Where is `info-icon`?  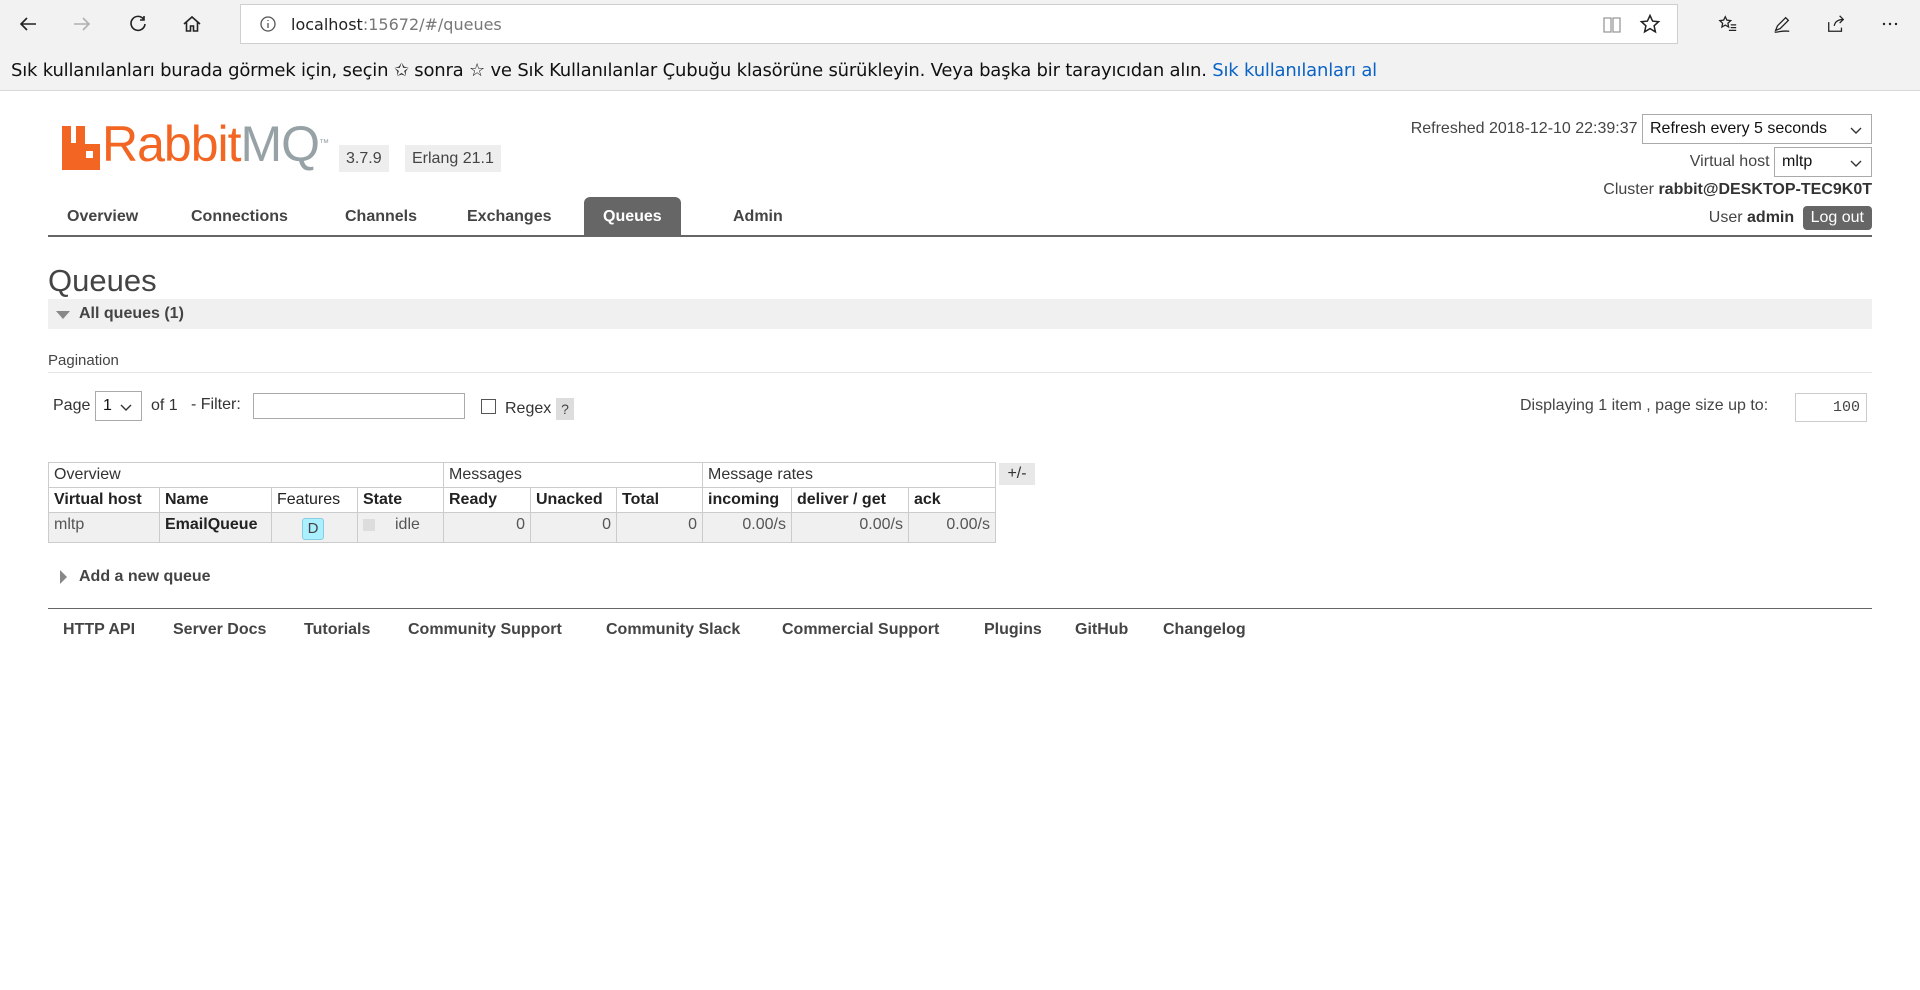
info-icon is located at coordinates (268, 24).